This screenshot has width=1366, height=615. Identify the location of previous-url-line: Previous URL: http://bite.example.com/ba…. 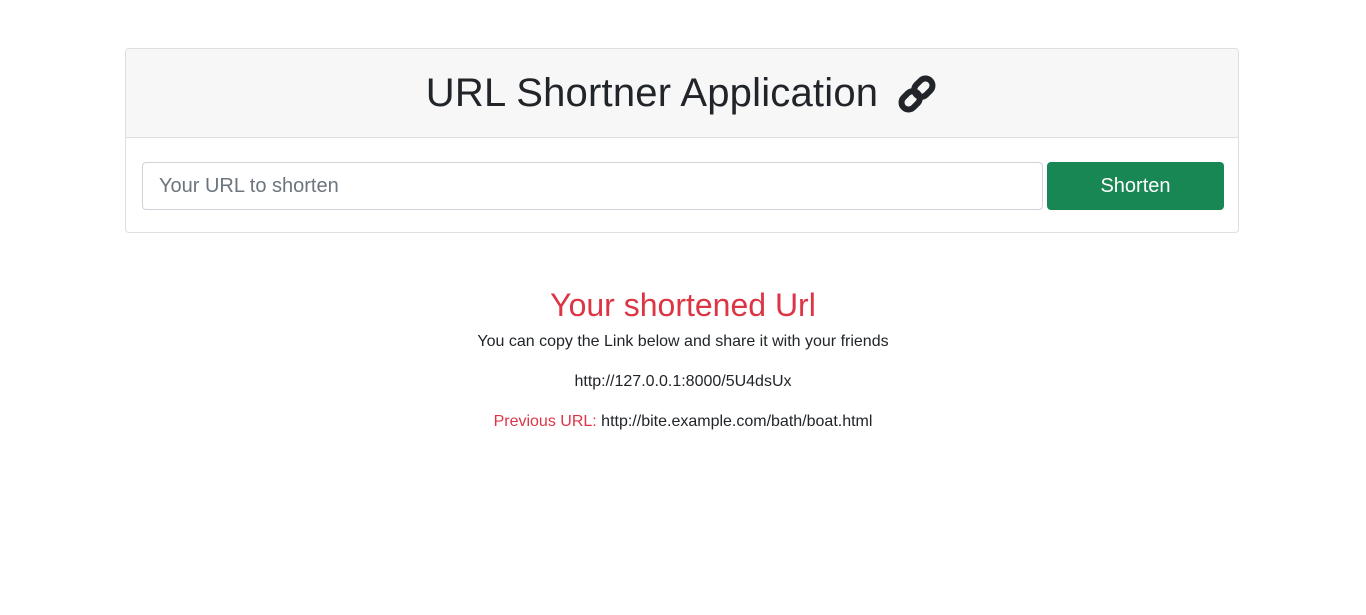
(683, 422).